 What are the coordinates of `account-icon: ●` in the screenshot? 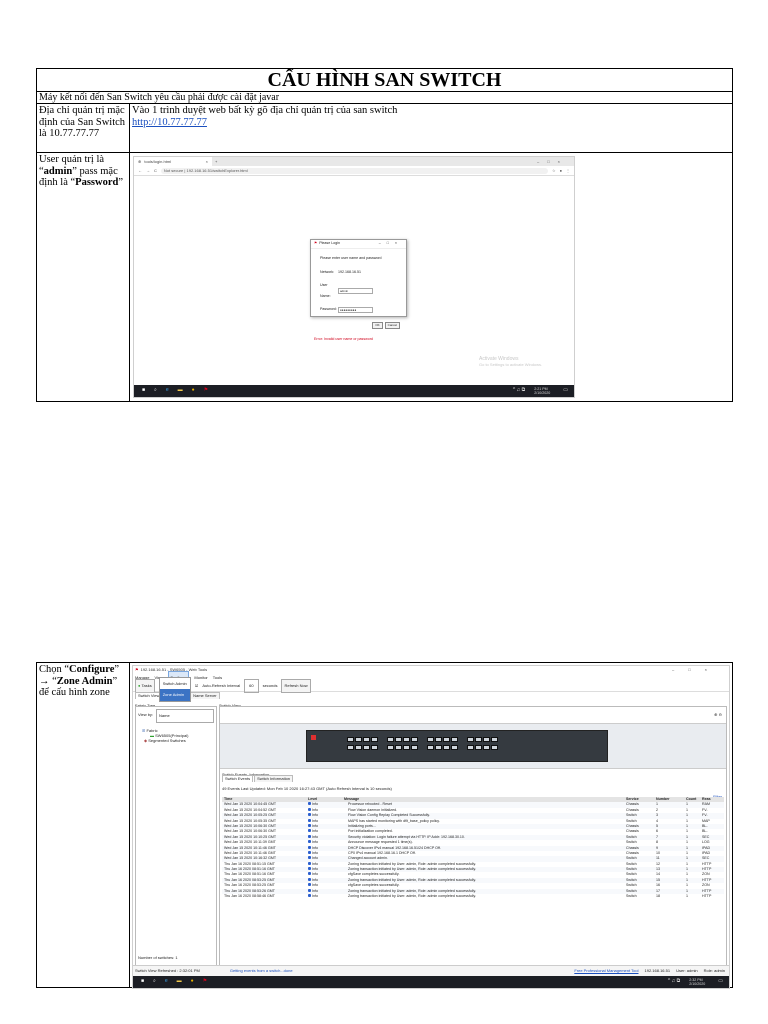 It's located at (561, 171).